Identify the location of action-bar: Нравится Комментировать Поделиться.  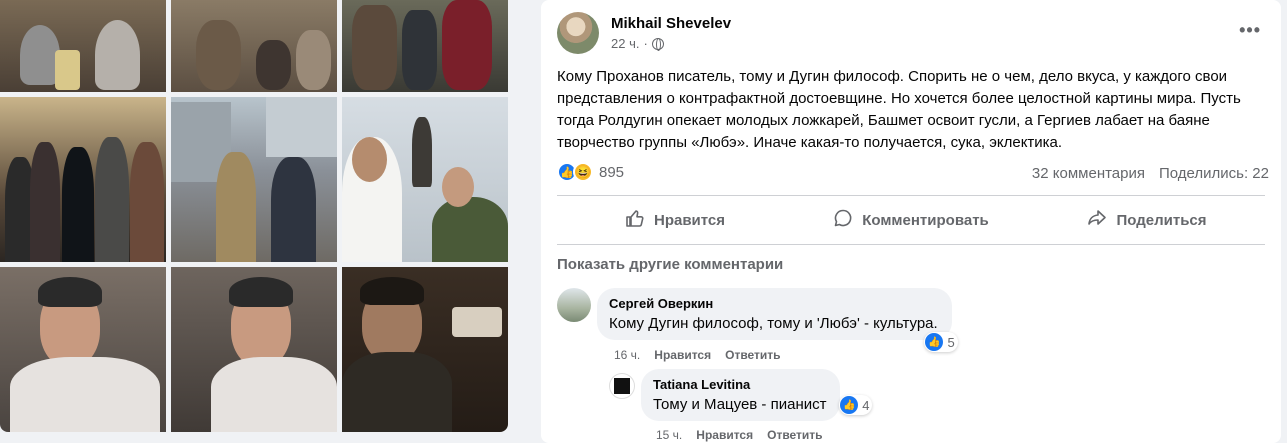
(911, 220).